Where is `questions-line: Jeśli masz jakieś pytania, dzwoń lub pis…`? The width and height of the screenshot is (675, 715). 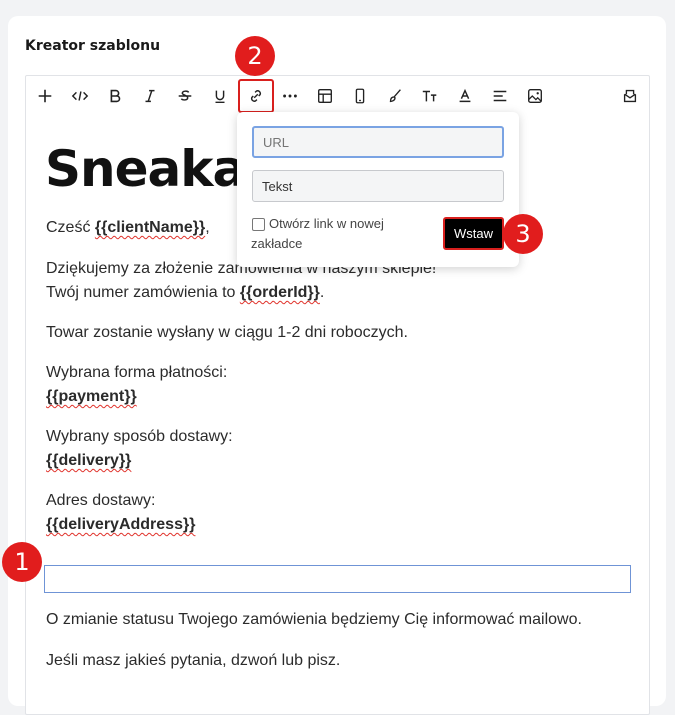 questions-line: Jeśli masz jakieś pytania, dzwoń lub pis… is located at coordinates (193, 660).